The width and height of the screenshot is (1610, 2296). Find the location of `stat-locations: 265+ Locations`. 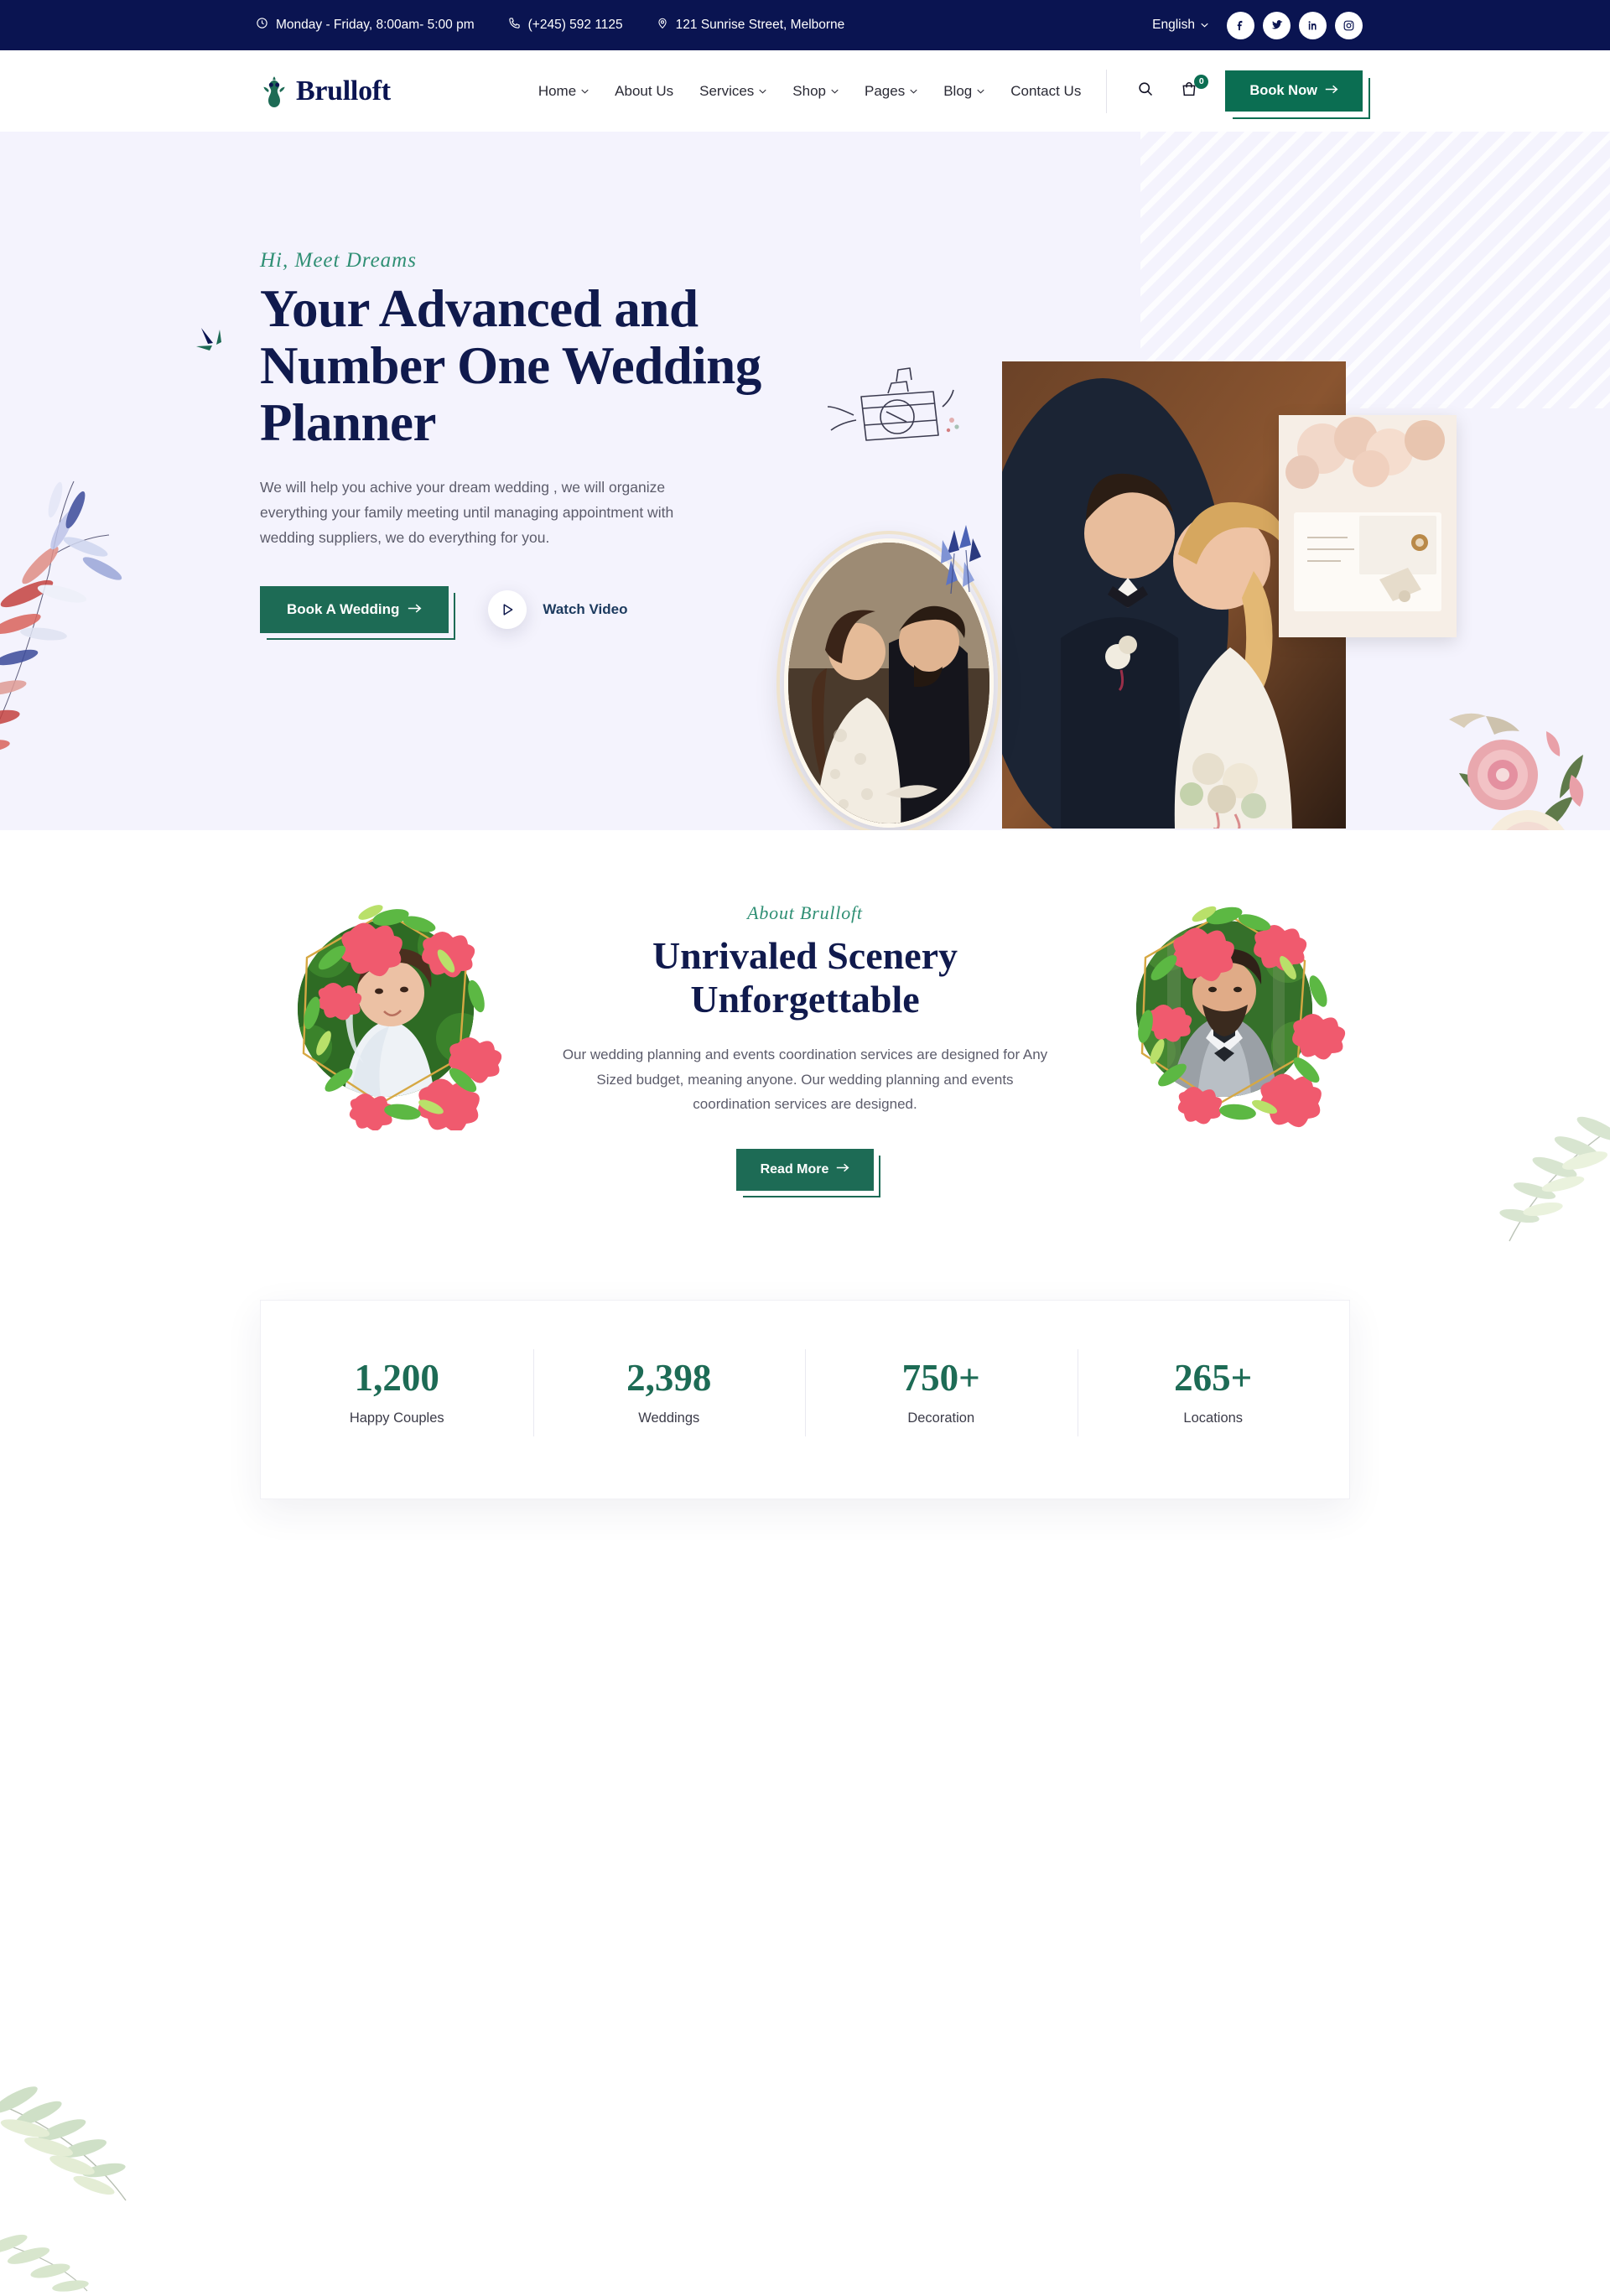

stat-locations: 265+ Locations is located at coordinates (1213, 1392).